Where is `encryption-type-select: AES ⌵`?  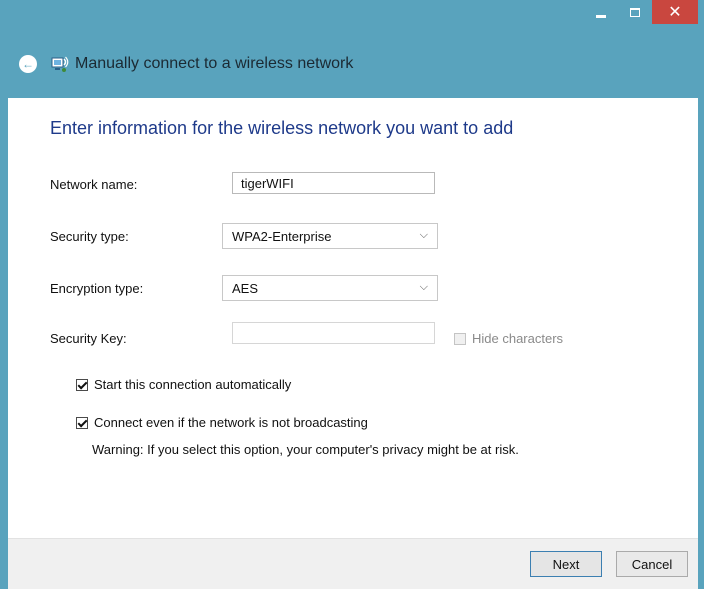
encryption-type-select: AES ⌵ is located at coordinates (330, 288).